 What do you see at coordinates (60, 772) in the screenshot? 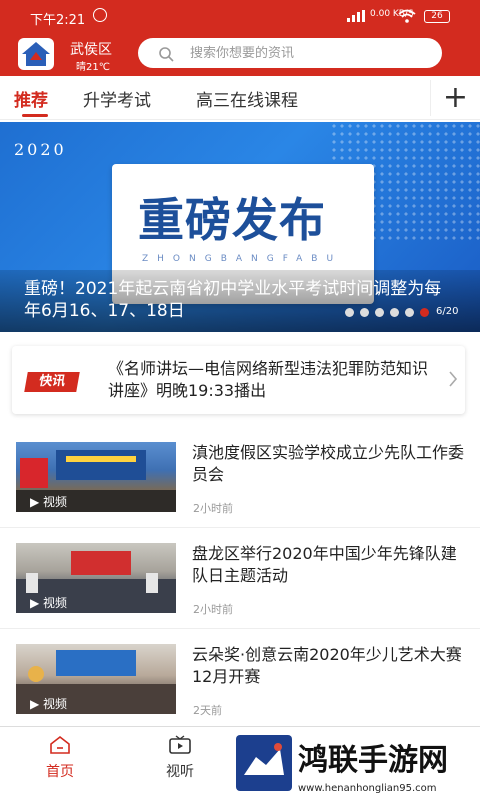
I see `nav-home-label: 首页` at bounding box center [60, 772].